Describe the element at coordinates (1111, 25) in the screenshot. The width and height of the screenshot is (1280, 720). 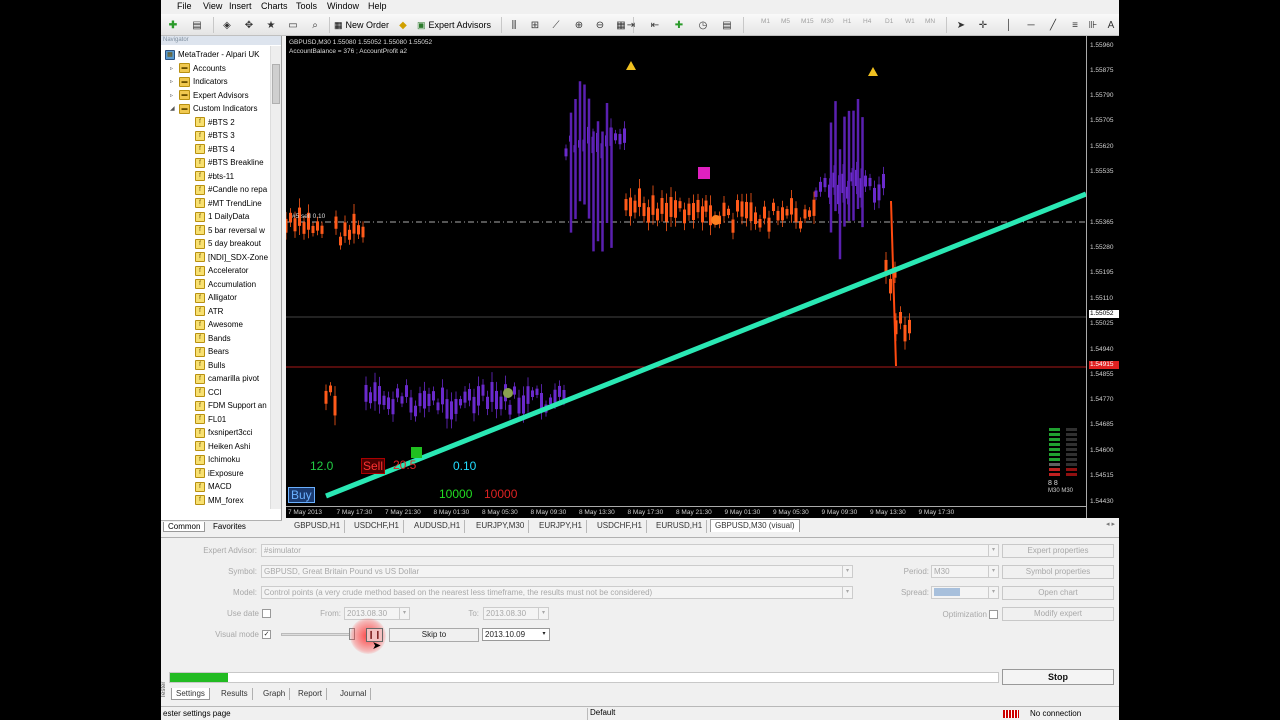
I see `text-icon: A` at that location.